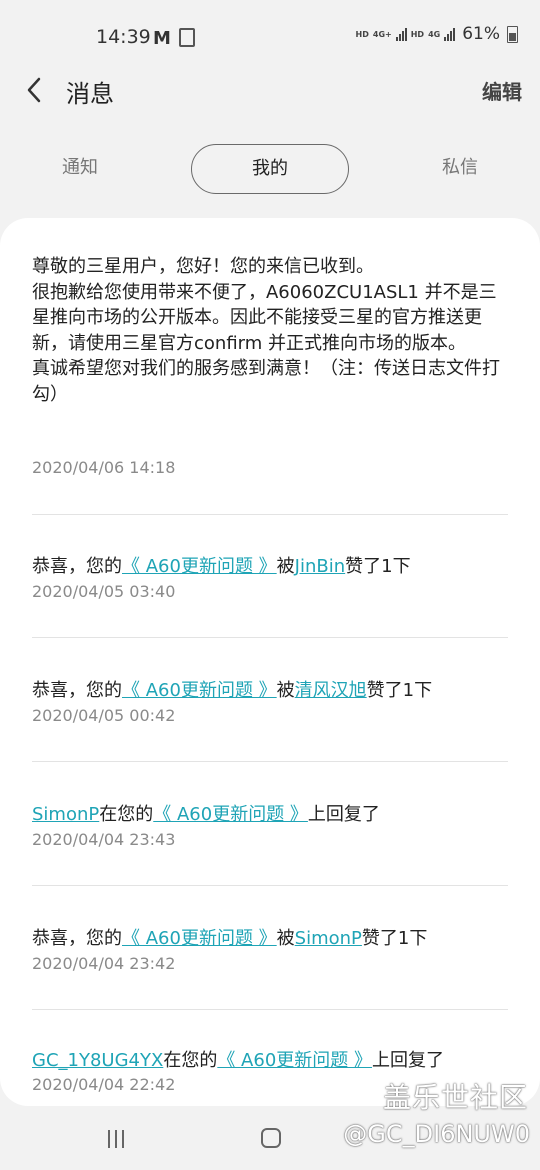 Image resolution: width=540 pixels, height=1170 pixels. What do you see at coordinates (203, 266) in the screenshot?
I see `system-message-line: 尊敬的三星用户，您好！您的来信已收到。` at bounding box center [203, 266].